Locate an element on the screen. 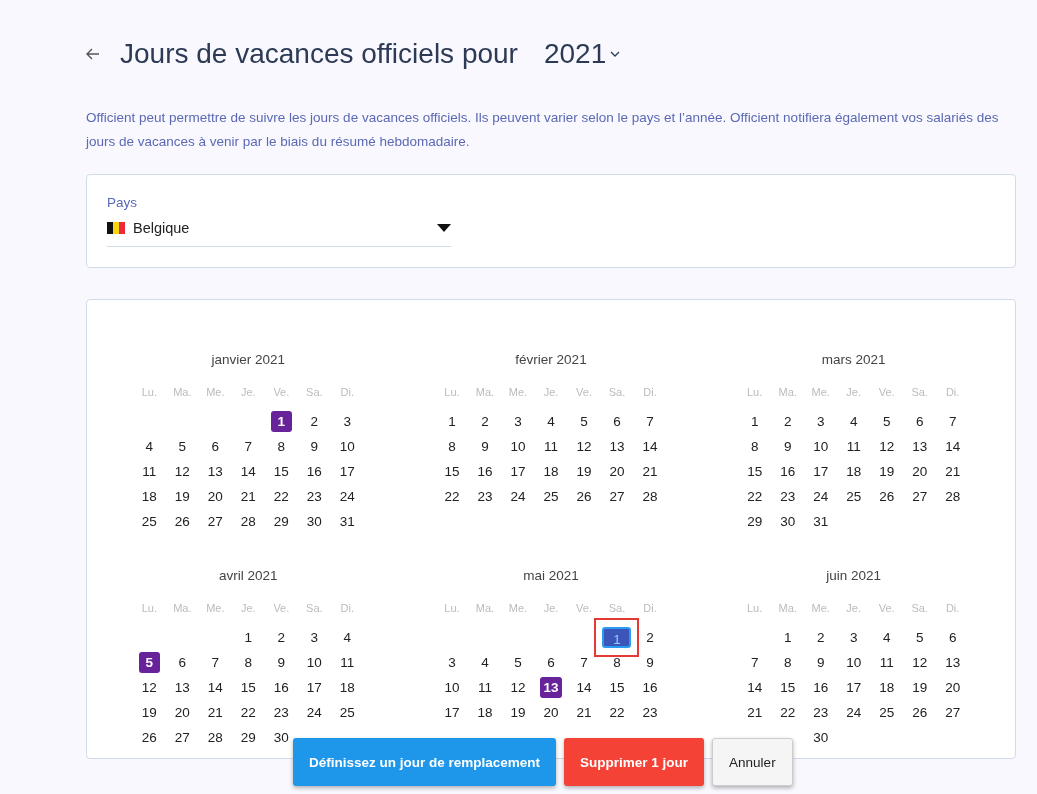 This screenshot has width=1037, height=794. holiday-day: 13 is located at coordinates (551, 687).